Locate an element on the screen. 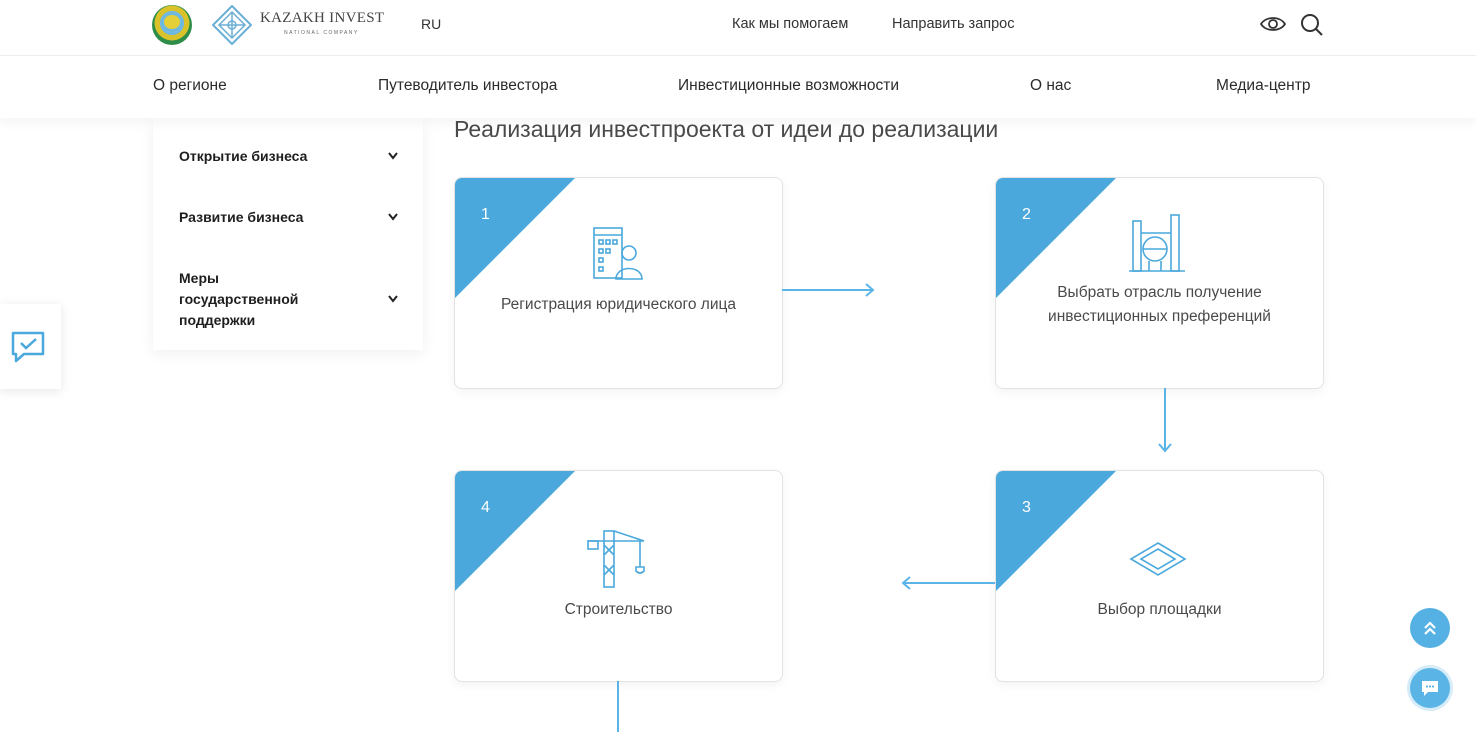  kazakh-invest-logo-icon is located at coordinates (232, 25).